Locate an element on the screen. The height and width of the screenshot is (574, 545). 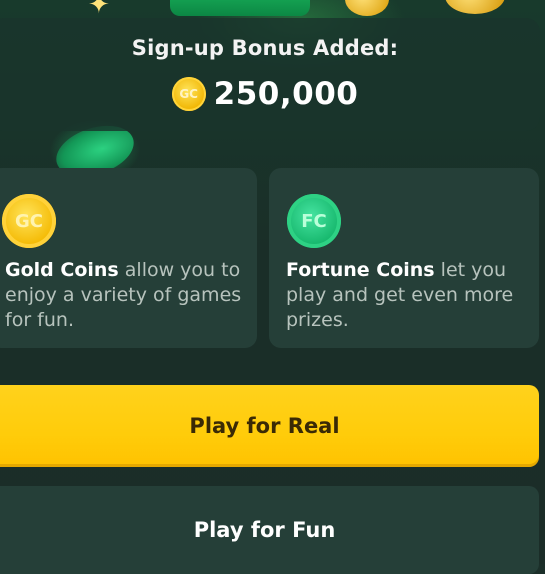
fortune-coins-label: Fortune Coins is located at coordinates (360, 270).